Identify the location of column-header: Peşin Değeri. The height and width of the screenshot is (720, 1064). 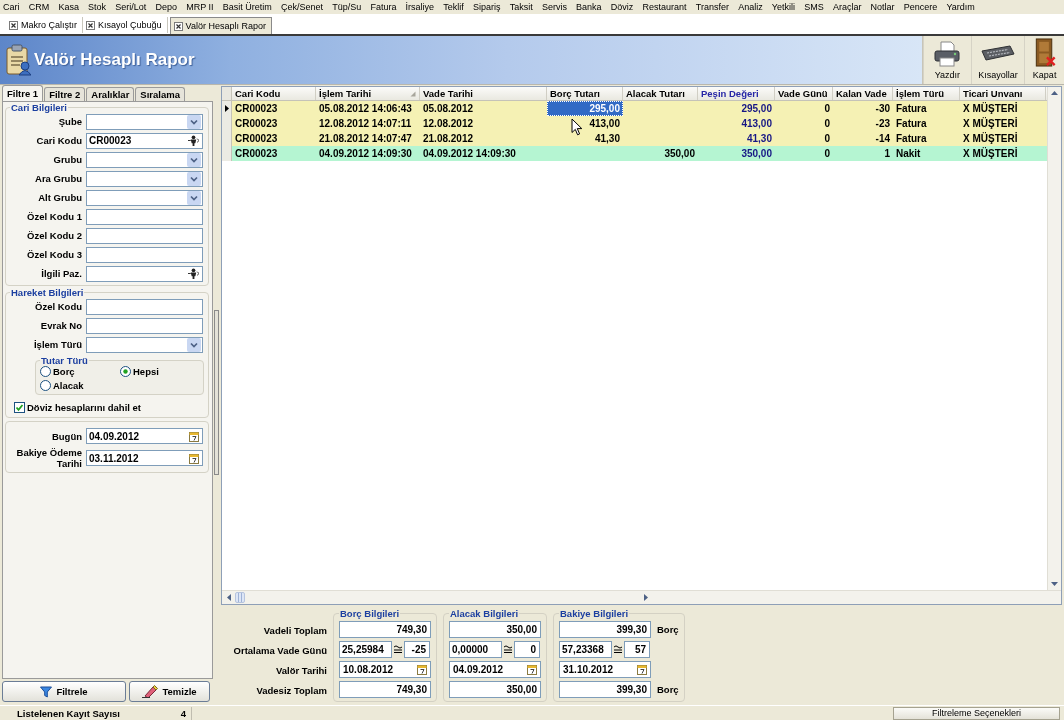
(736, 93).